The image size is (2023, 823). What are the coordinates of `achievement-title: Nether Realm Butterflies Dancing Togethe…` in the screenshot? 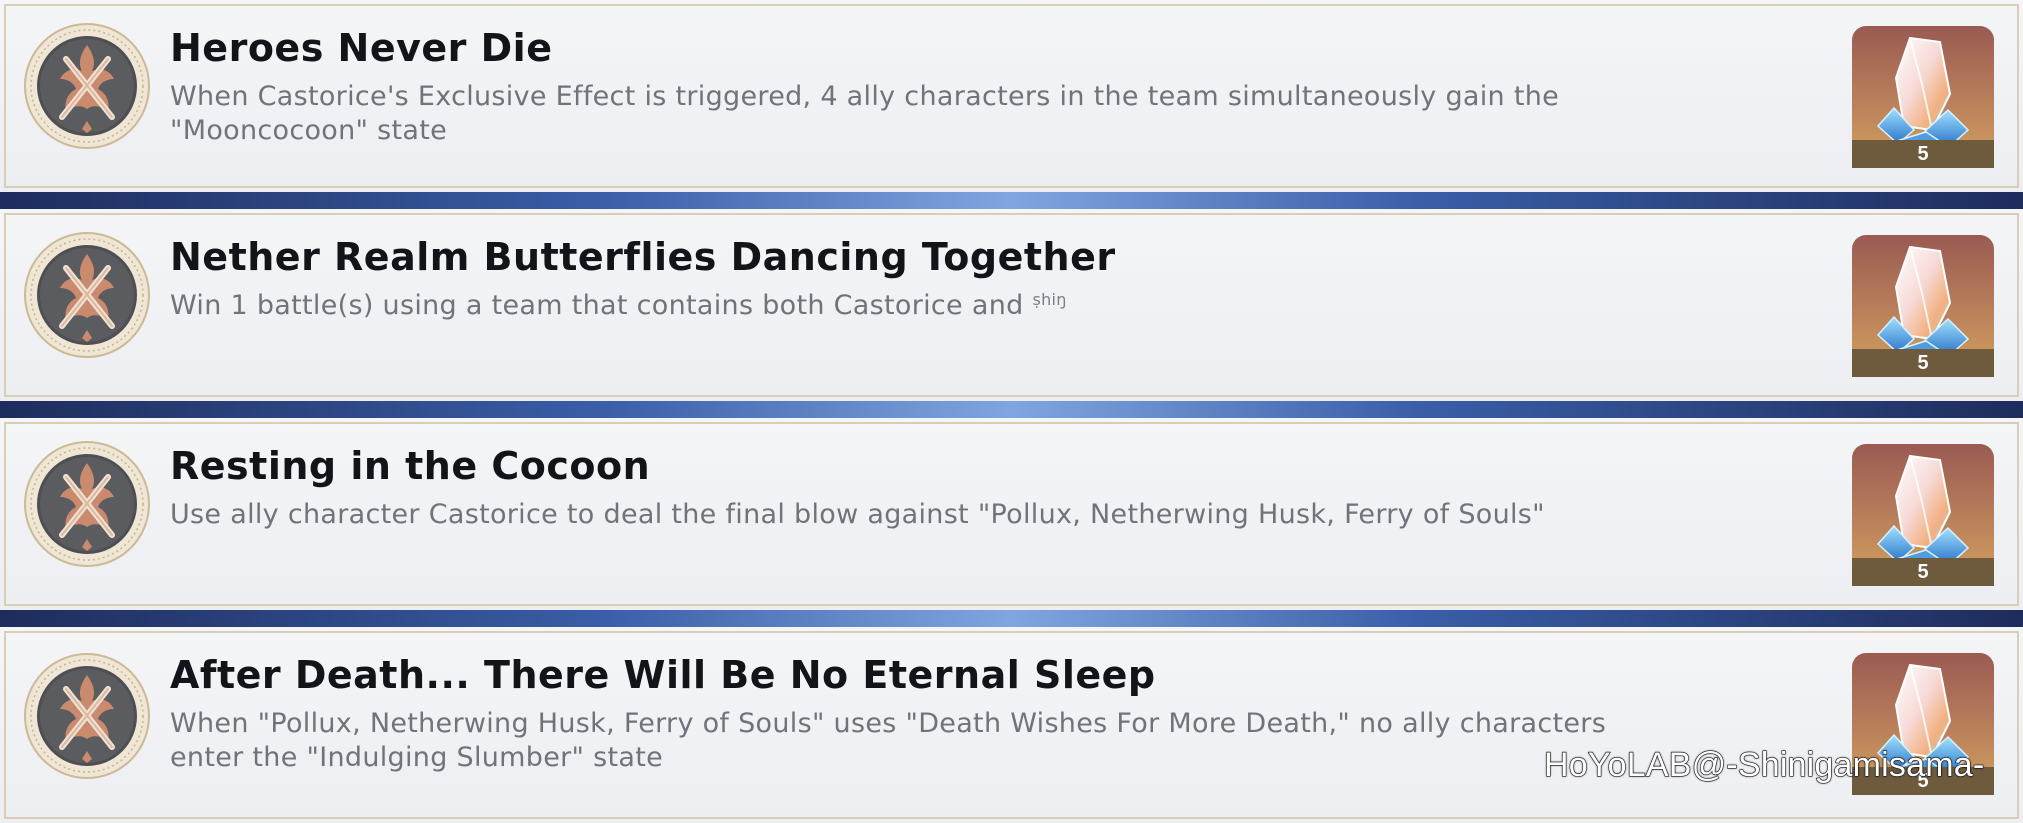 It's located at (643, 257).